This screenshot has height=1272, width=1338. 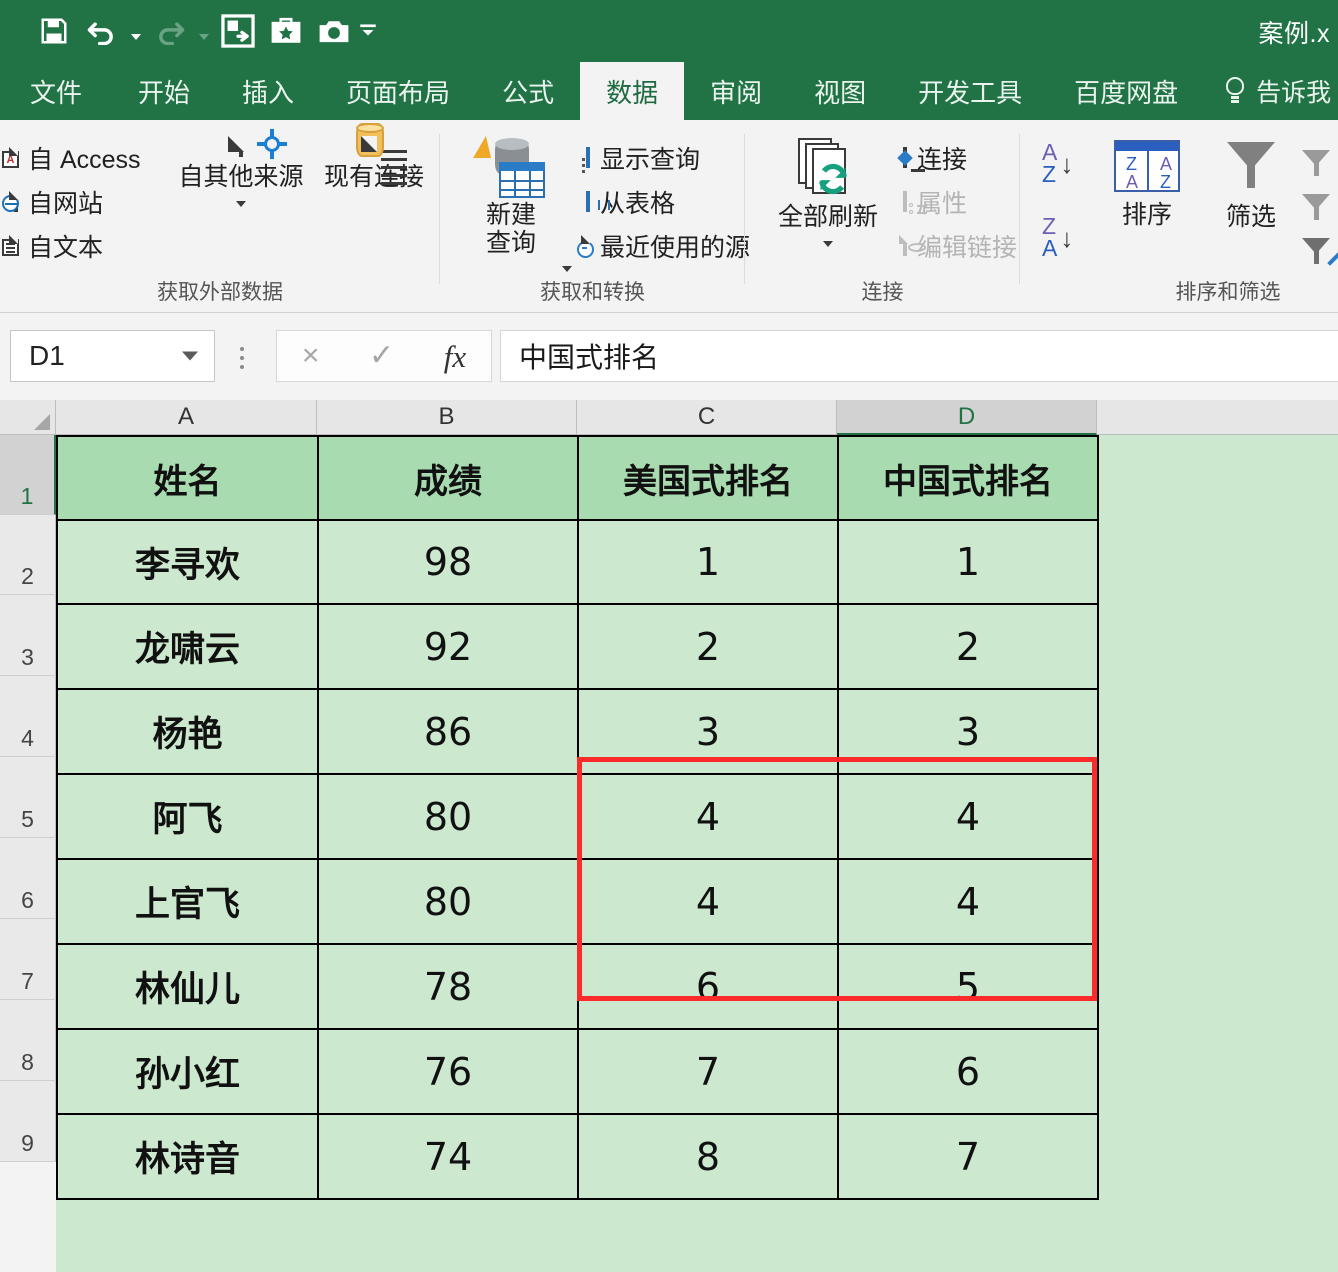 I want to click on row-header-1: 1, so click(x=28, y=475).